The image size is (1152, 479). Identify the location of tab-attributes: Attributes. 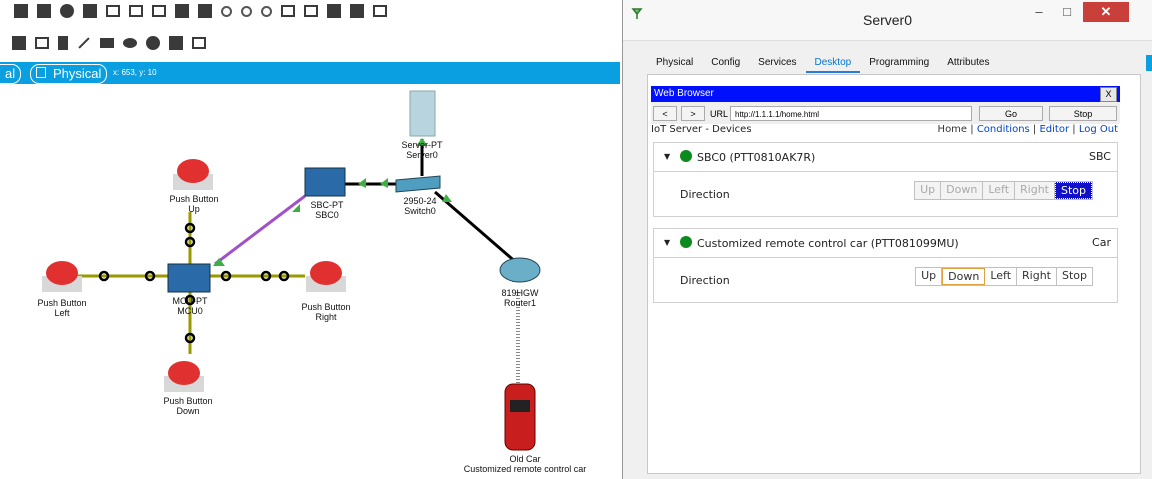
(968, 64).